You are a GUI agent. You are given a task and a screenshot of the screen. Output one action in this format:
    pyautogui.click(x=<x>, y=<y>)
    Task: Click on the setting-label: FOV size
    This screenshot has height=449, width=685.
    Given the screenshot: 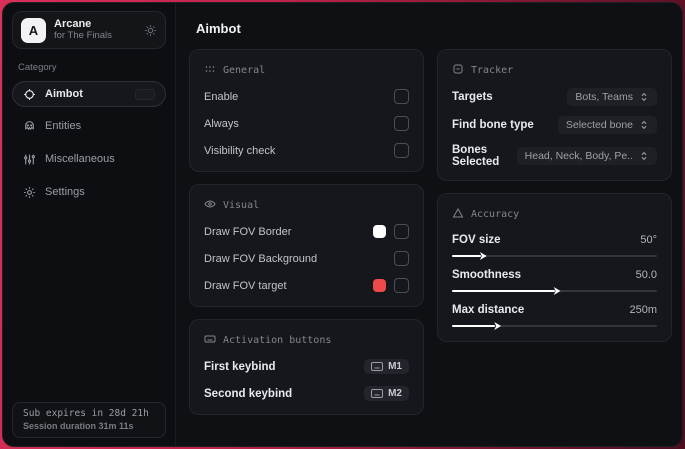 What is the action you would take?
    pyautogui.click(x=476, y=240)
    